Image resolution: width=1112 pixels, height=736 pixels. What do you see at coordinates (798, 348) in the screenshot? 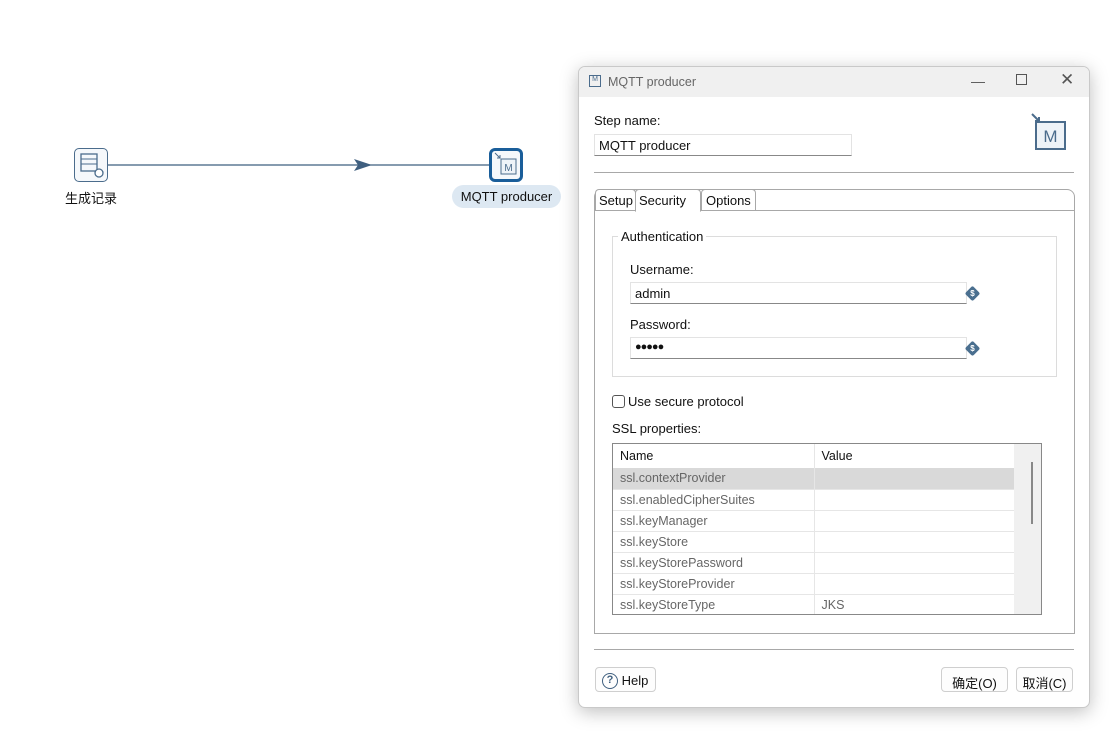
I see `password-input: ●●●●●` at bounding box center [798, 348].